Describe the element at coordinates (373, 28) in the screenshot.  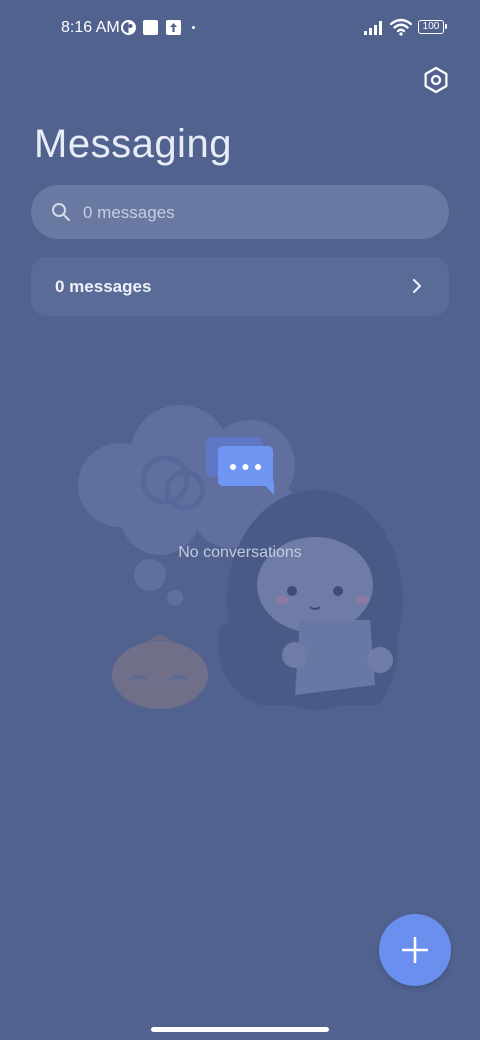
I see `signal-icon` at that location.